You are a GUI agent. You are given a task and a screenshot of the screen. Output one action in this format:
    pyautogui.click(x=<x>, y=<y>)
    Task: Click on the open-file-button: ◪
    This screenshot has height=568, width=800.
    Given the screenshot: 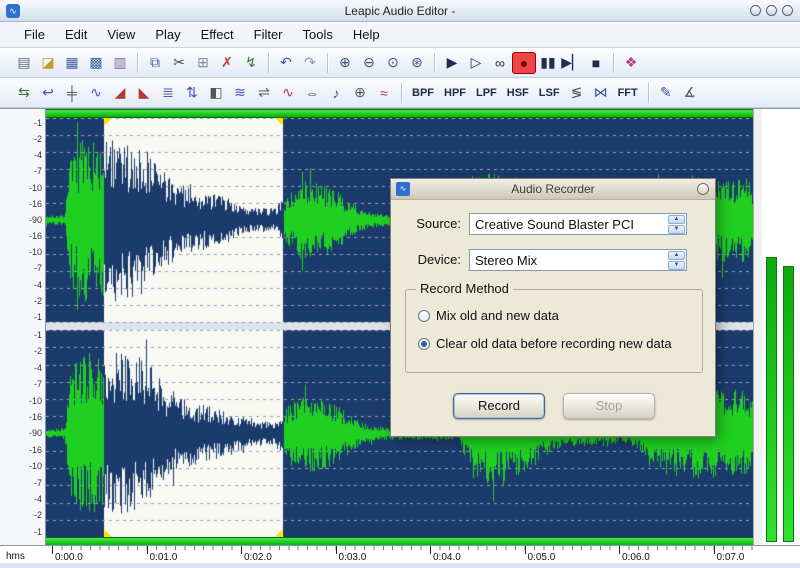 What is the action you would take?
    pyautogui.click(x=48, y=63)
    